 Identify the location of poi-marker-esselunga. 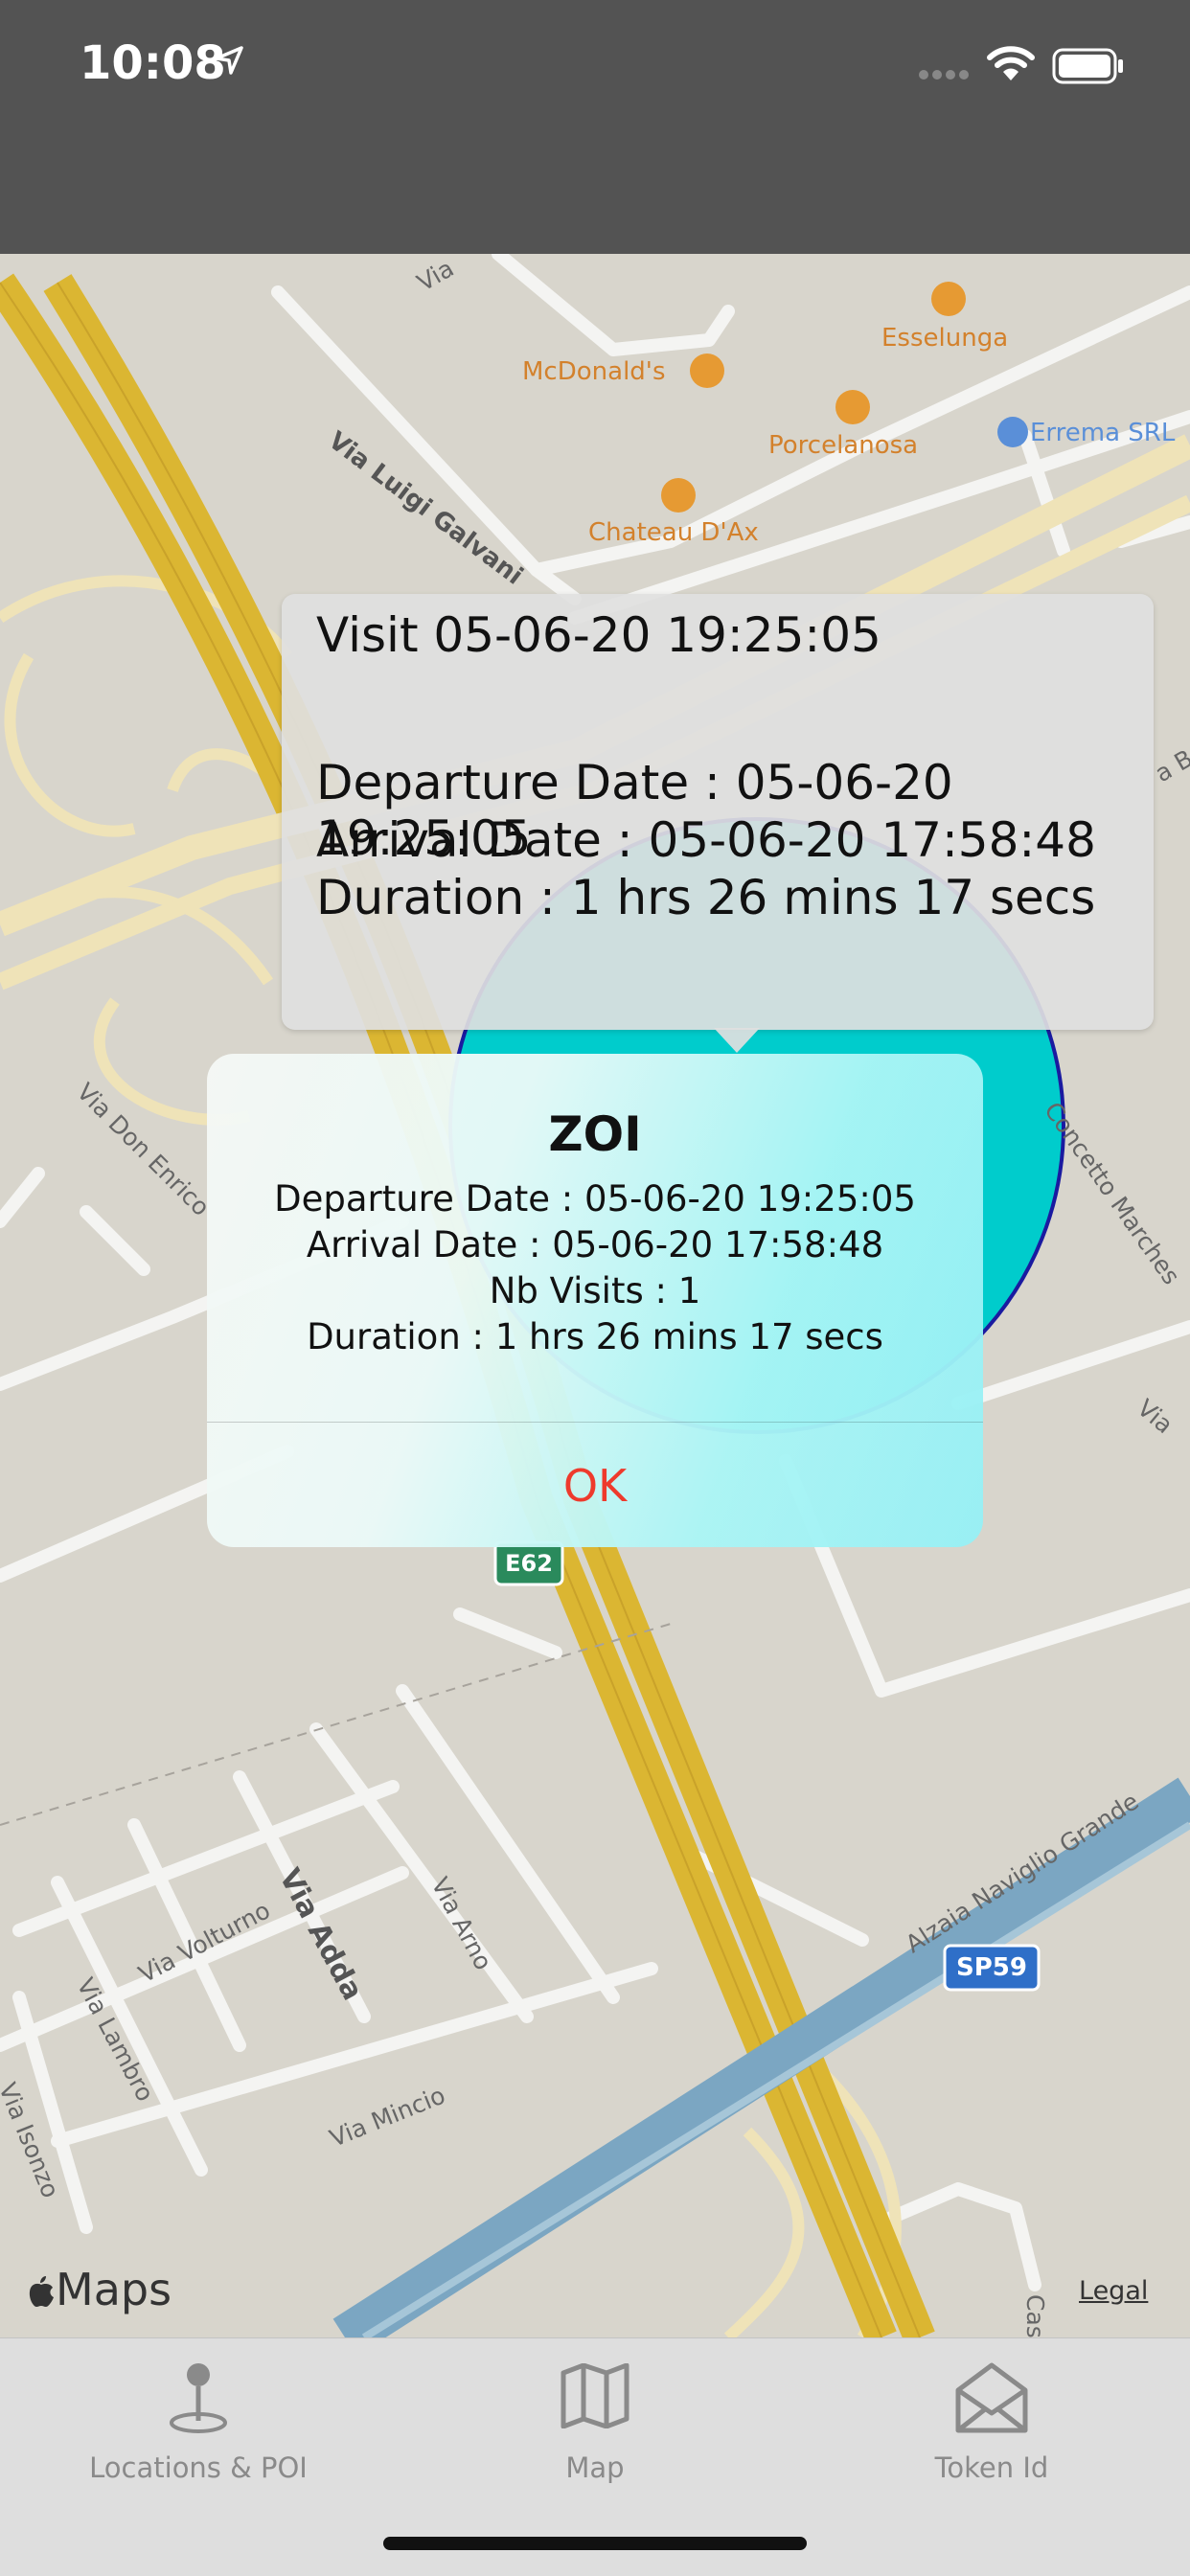
(949, 299).